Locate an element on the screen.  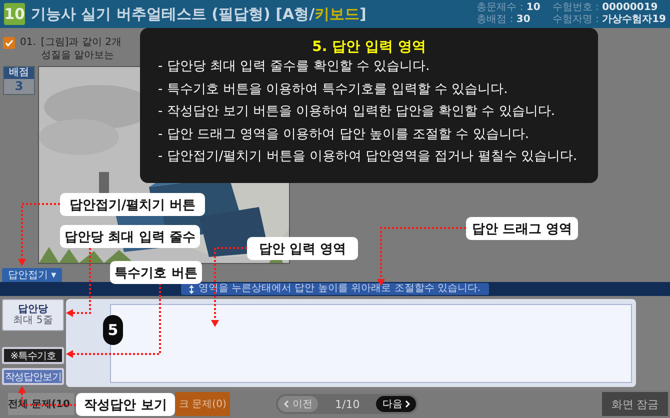
guide-text: - 작성답안 보기 버튼을 이용하여 입력한 답안을 확인할 수 있습니다. is located at coordinates (357, 112).